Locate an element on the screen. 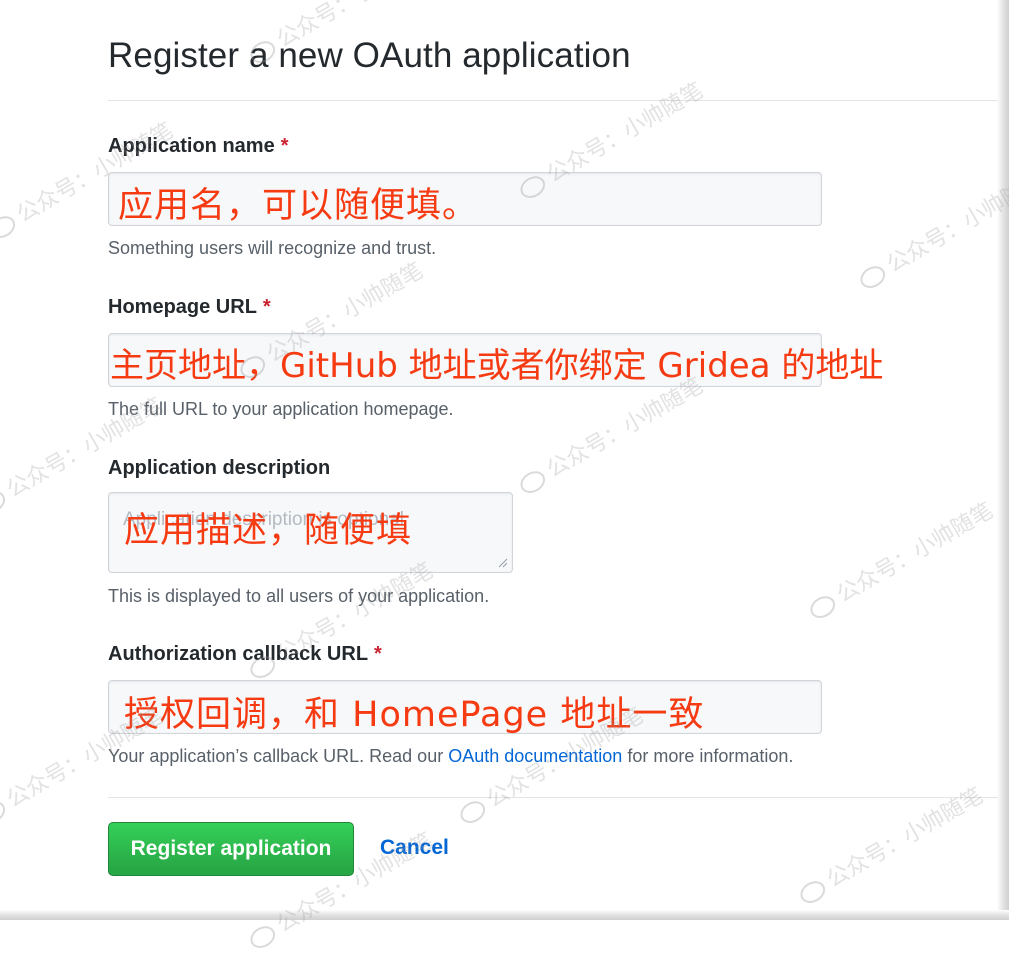 Image resolution: width=1009 pixels, height=955 pixels. description-label: Application description is located at coordinates (219, 468).